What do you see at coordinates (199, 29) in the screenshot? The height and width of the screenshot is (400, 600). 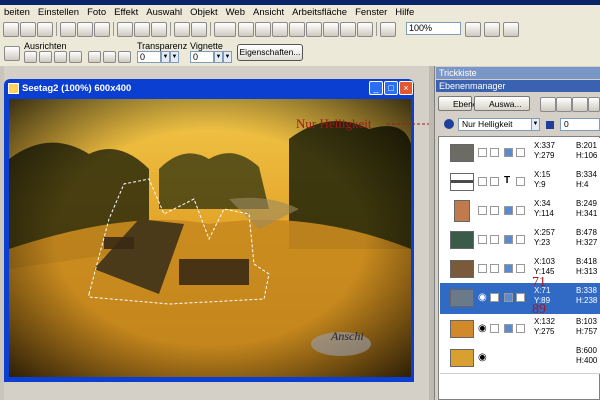 I see `redo-icon` at bounding box center [199, 29].